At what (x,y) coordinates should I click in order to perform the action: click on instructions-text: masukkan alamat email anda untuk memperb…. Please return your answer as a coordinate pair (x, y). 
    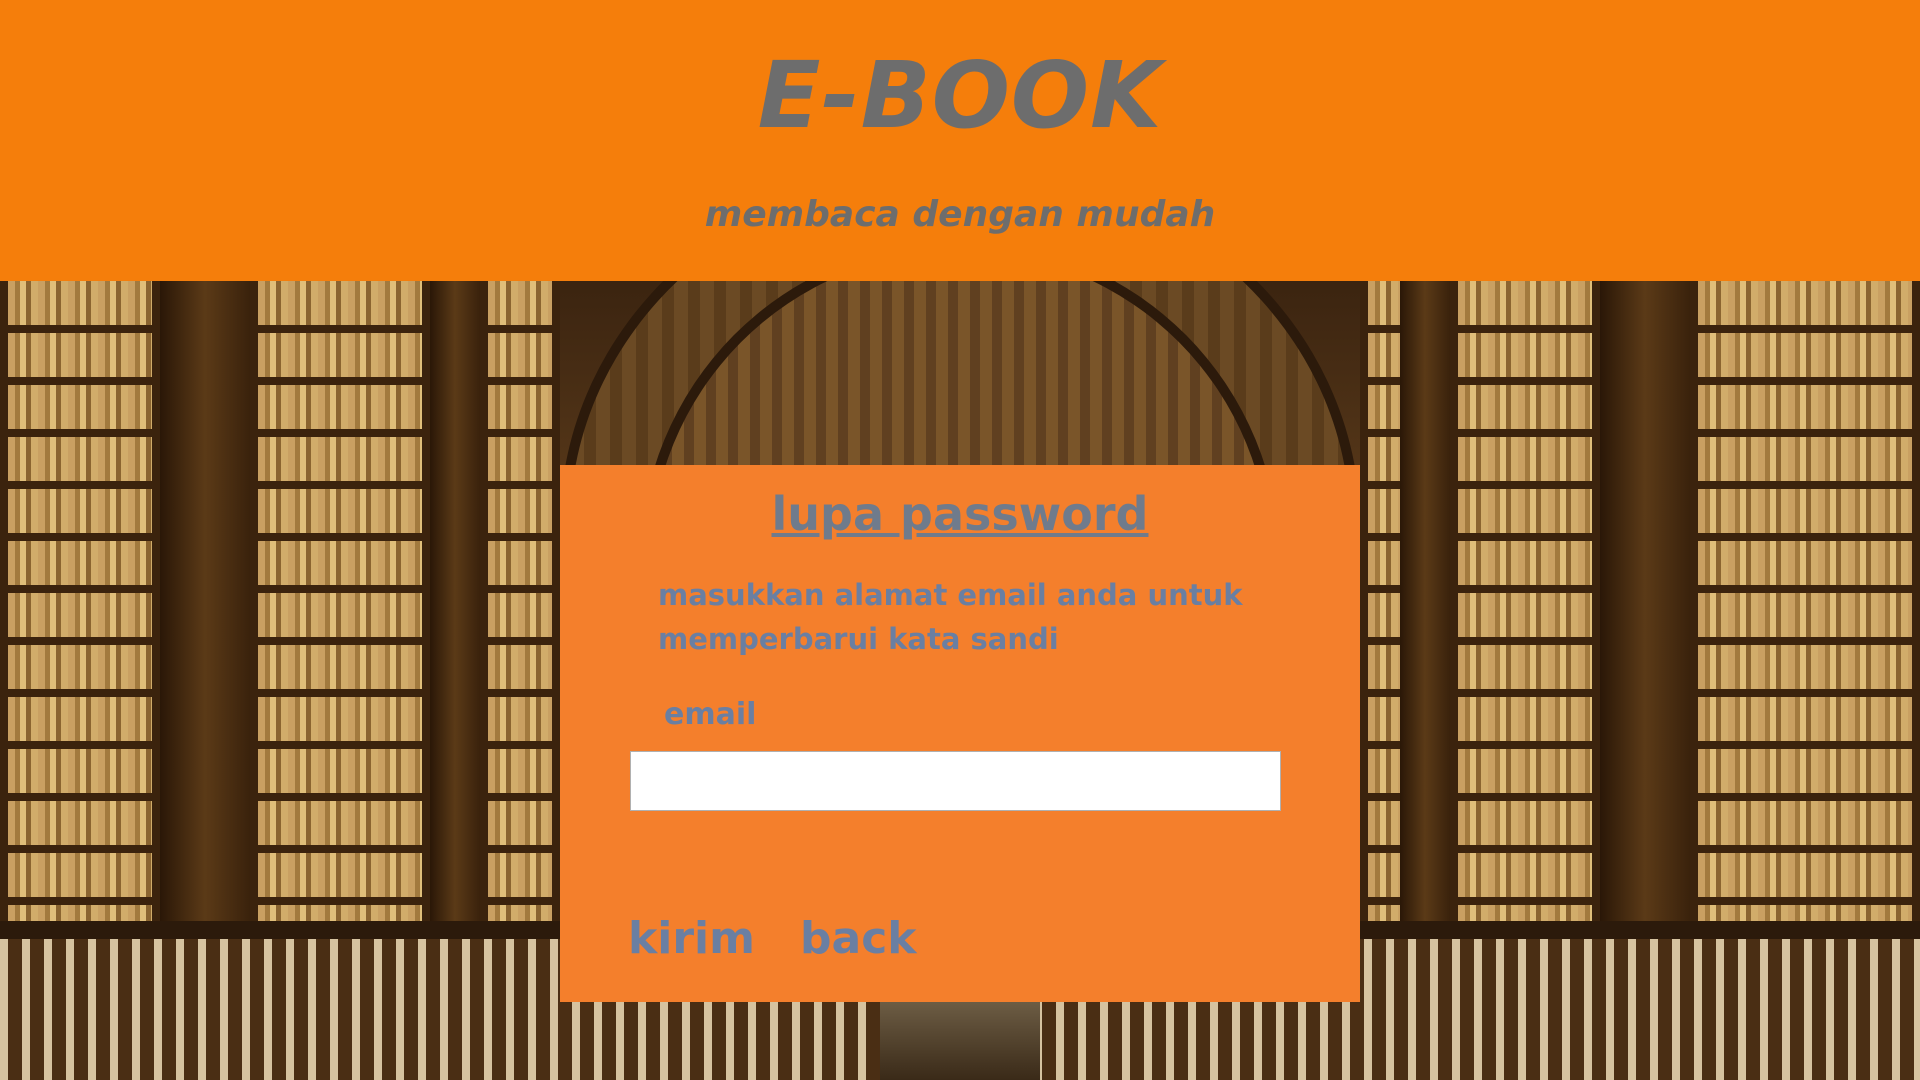
    Looking at the image, I should click on (950, 617).